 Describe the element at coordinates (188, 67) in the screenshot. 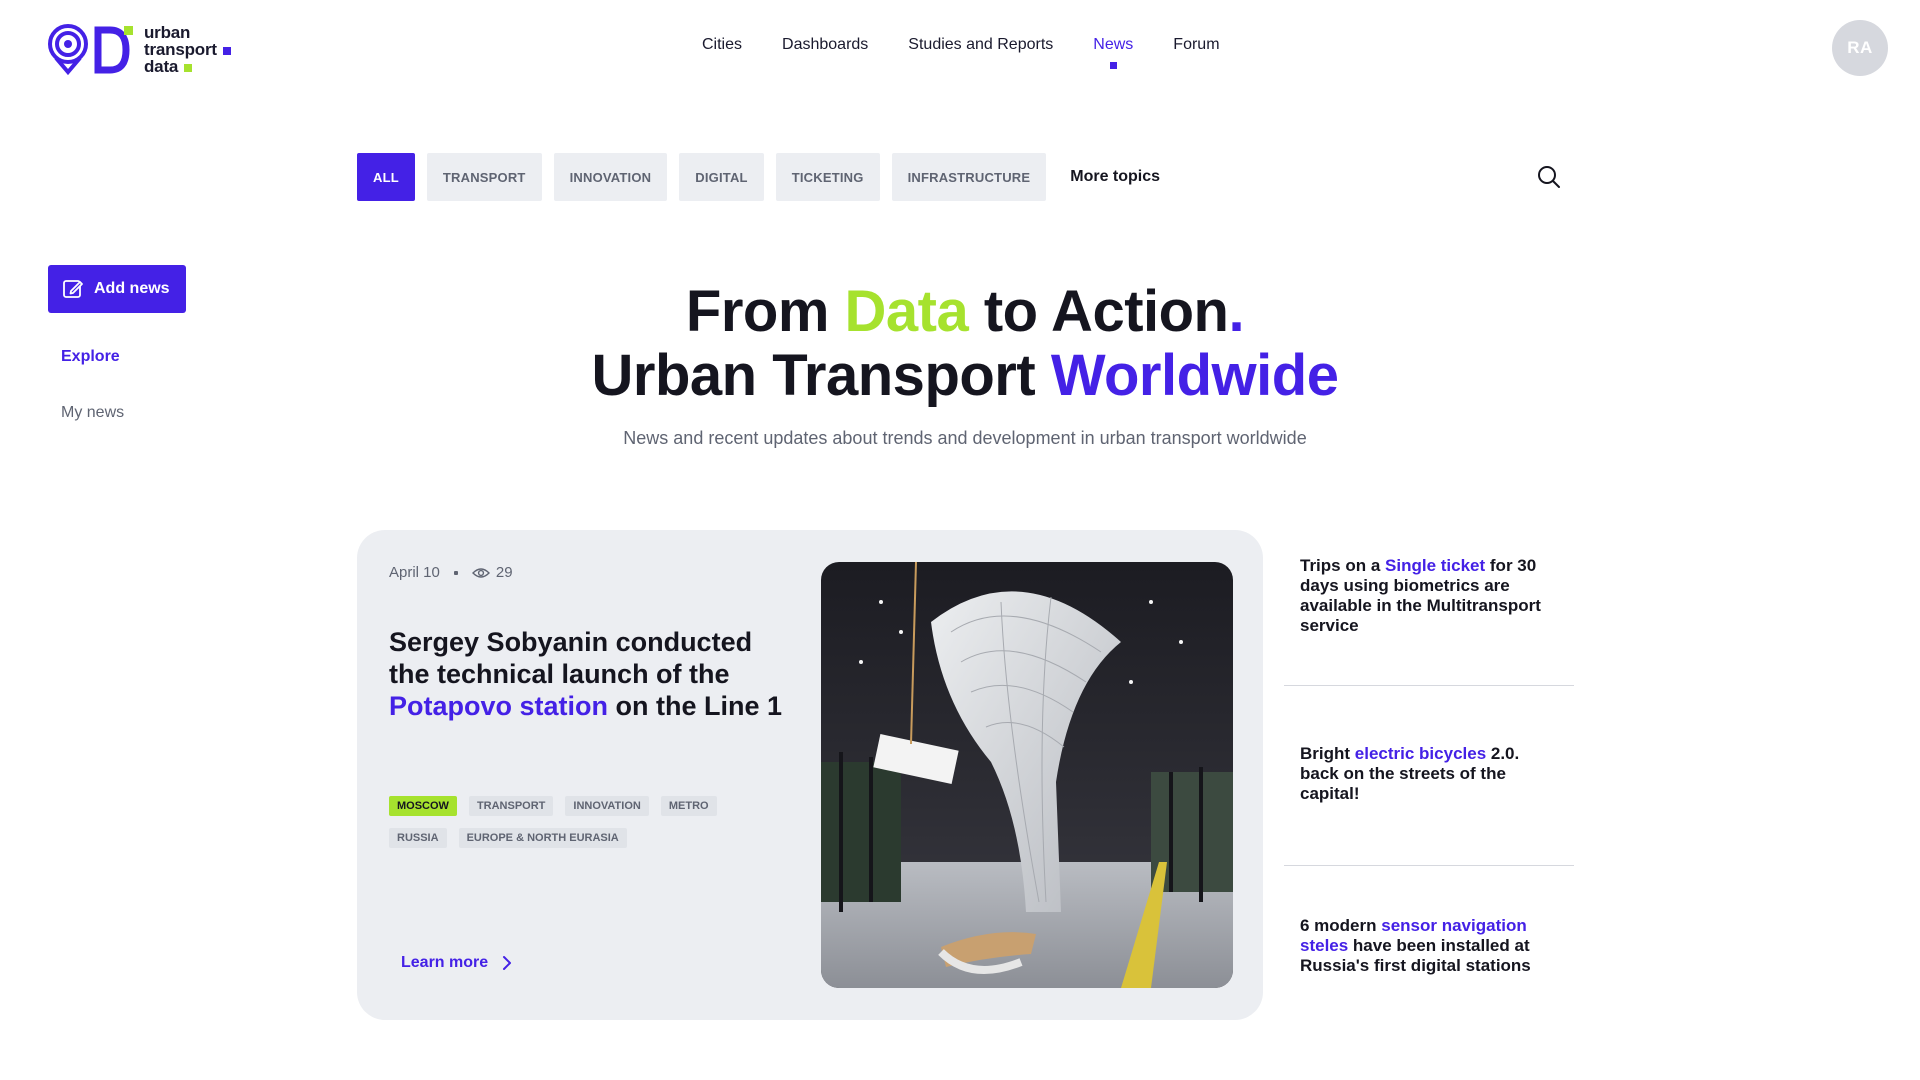

I see `logo-square-green` at that location.